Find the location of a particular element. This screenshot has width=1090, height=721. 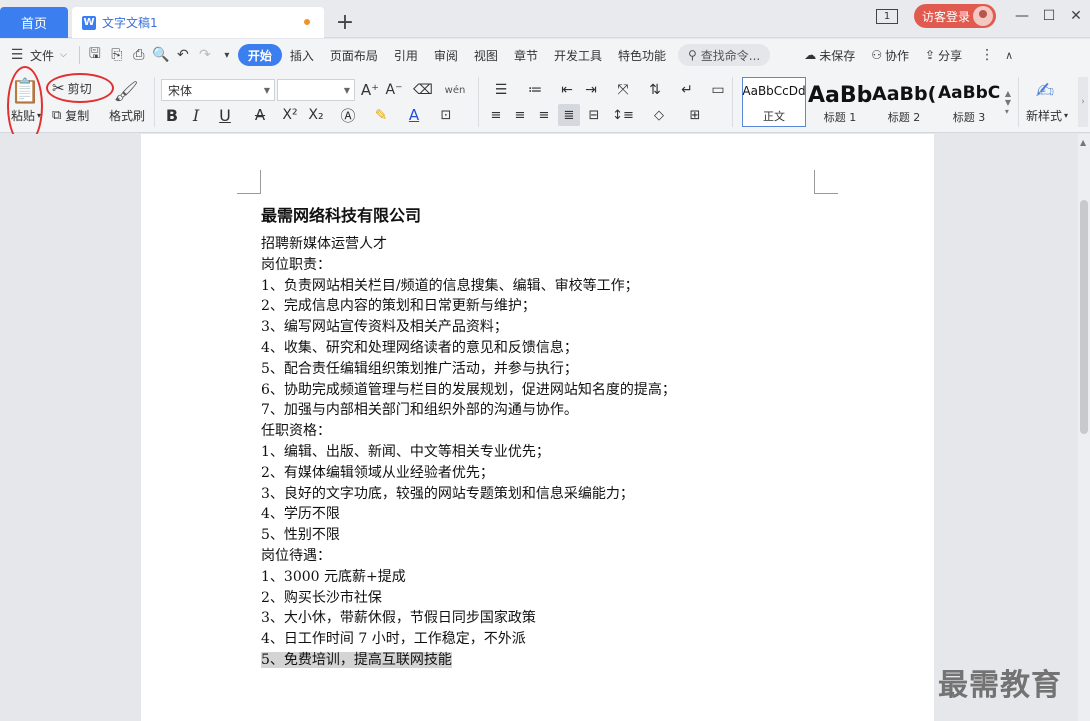

document-line: 3、大小休，带薪休假，节假日同步国家政策 is located at coordinates (398, 618).